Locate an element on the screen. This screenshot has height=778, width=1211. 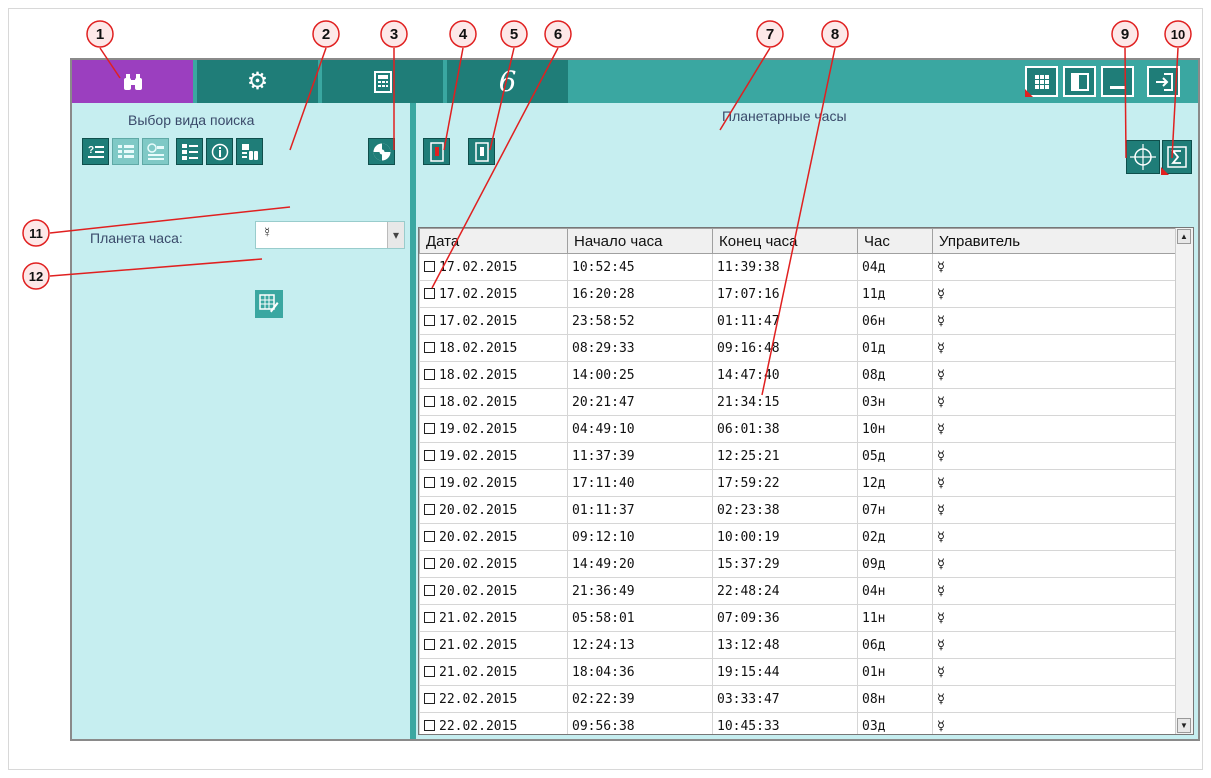
unmark-all-button is located at coordinates (481, 151).